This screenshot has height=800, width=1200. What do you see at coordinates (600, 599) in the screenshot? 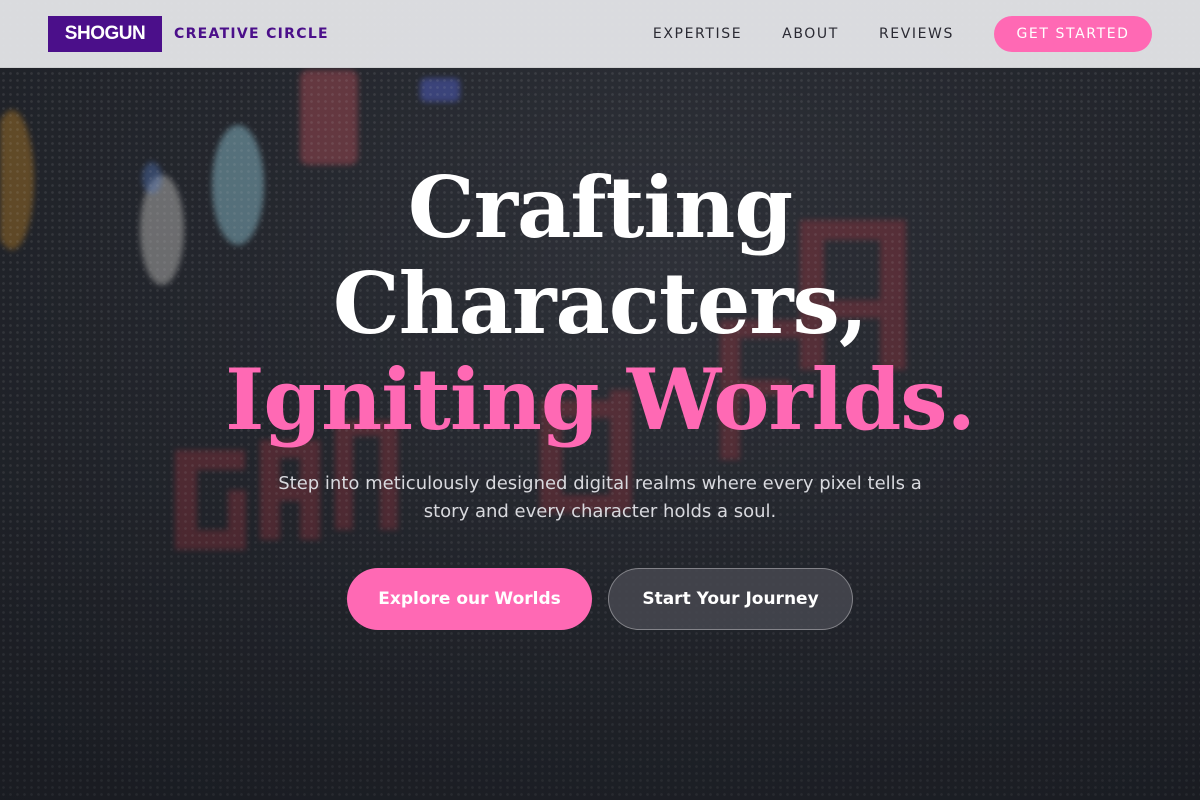
I see `hero-button-row: Explore our Worlds Start Your Journey` at bounding box center [600, 599].